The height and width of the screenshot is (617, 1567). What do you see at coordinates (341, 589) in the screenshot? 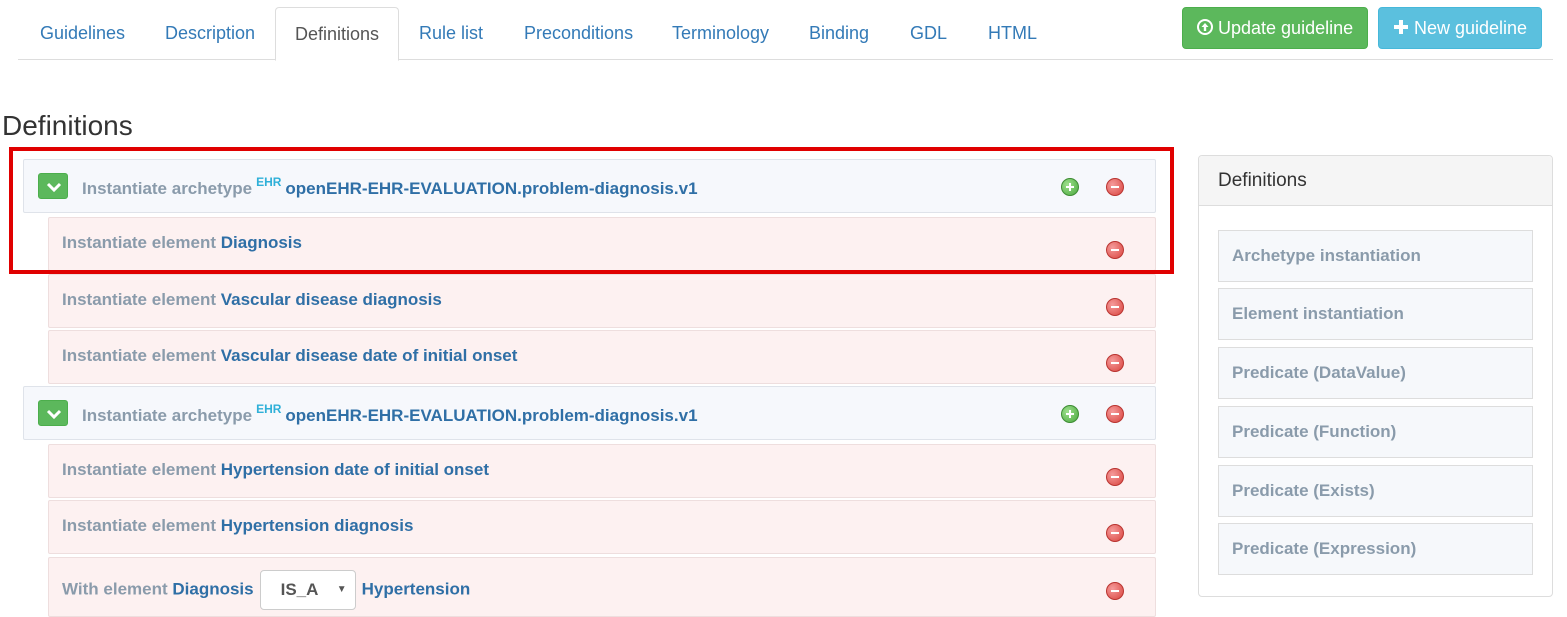
I see `caret-down-icon: ▼` at bounding box center [341, 589].